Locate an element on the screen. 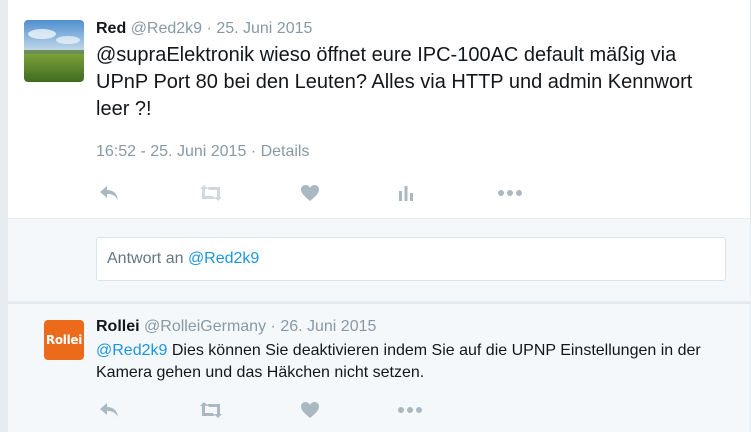 The width and height of the screenshot is (751, 432). details-link: Details is located at coordinates (285, 151).